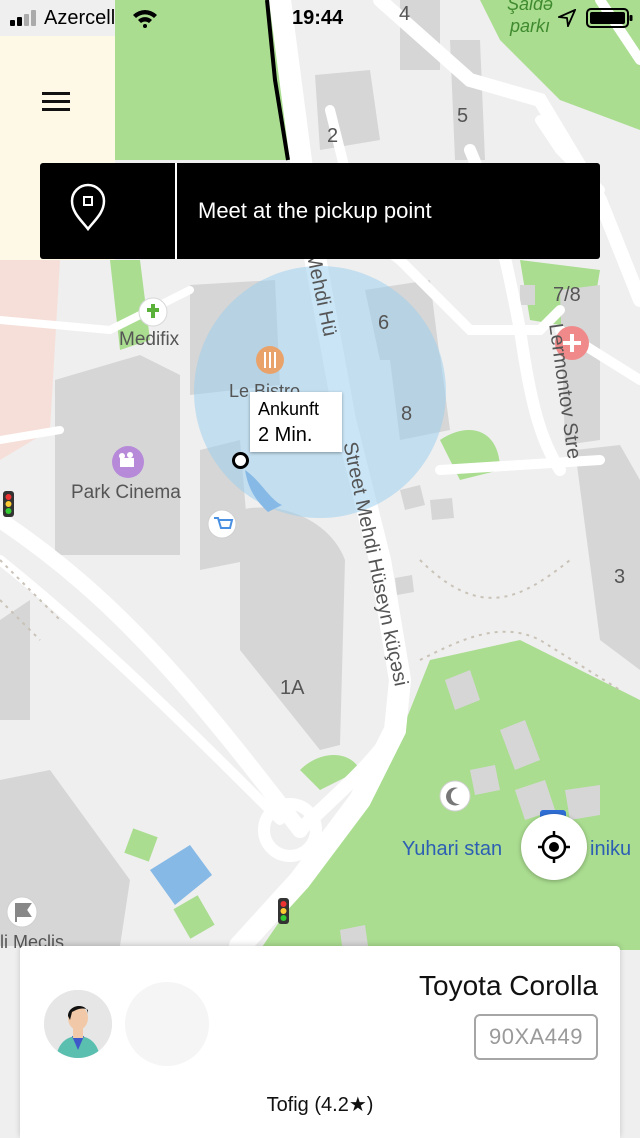 The image size is (640, 1138). What do you see at coordinates (296, 422) in the screenshot?
I see `eta-callout: Ankunft 2 Min.` at bounding box center [296, 422].